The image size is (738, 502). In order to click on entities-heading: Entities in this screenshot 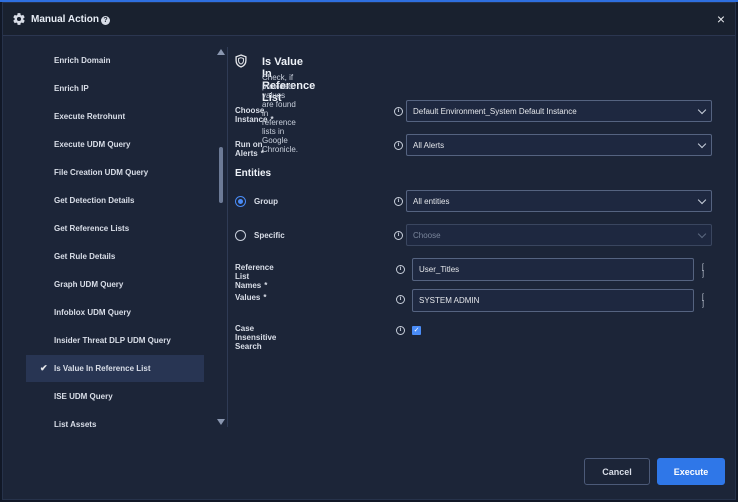, I will do `click(253, 173)`.